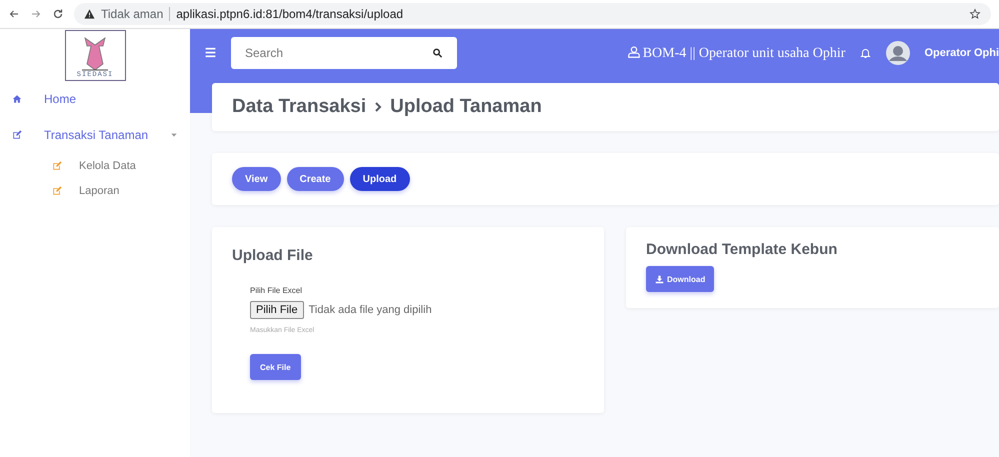 This screenshot has width=999, height=457. What do you see at coordinates (290, 14) in the screenshot?
I see `url-text: aplikasi.ptpn6.id:81/bom4/transaksi/upload` at bounding box center [290, 14].